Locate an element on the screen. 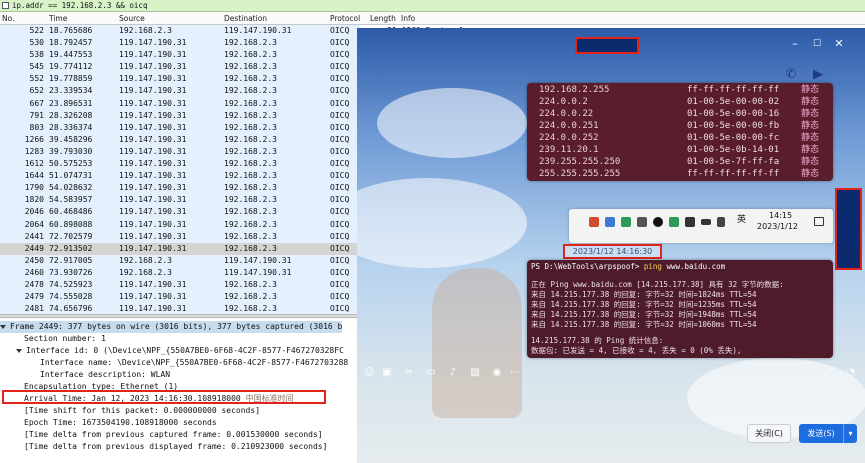  packet-no: 545 is located at coordinates (36, 67).